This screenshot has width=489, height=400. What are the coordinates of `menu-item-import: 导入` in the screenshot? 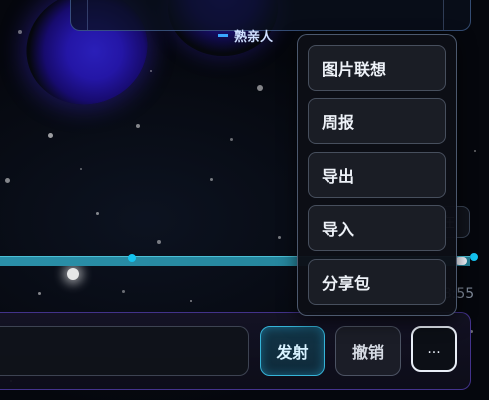 It's located at (377, 228).